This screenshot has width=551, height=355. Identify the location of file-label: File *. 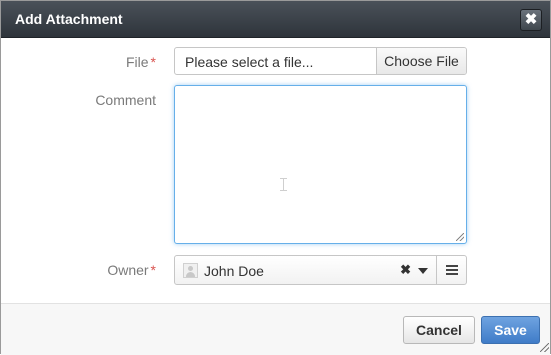
(141, 62).